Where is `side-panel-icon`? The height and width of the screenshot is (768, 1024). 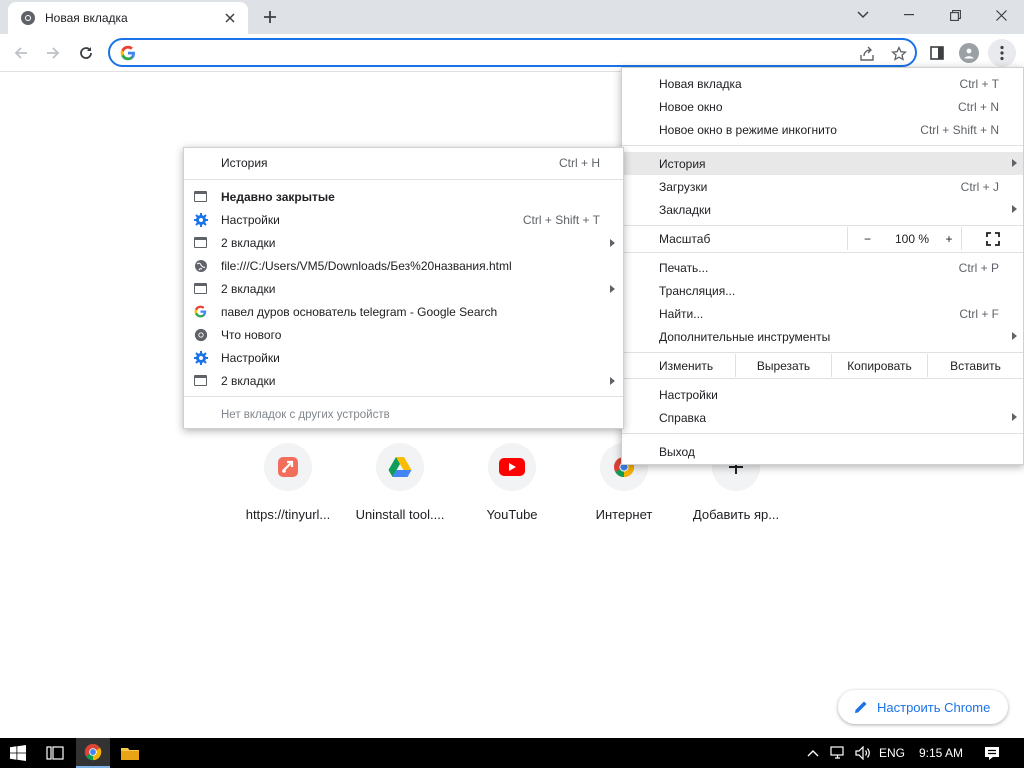
side-panel-icon is located at coordinates (937, 53).